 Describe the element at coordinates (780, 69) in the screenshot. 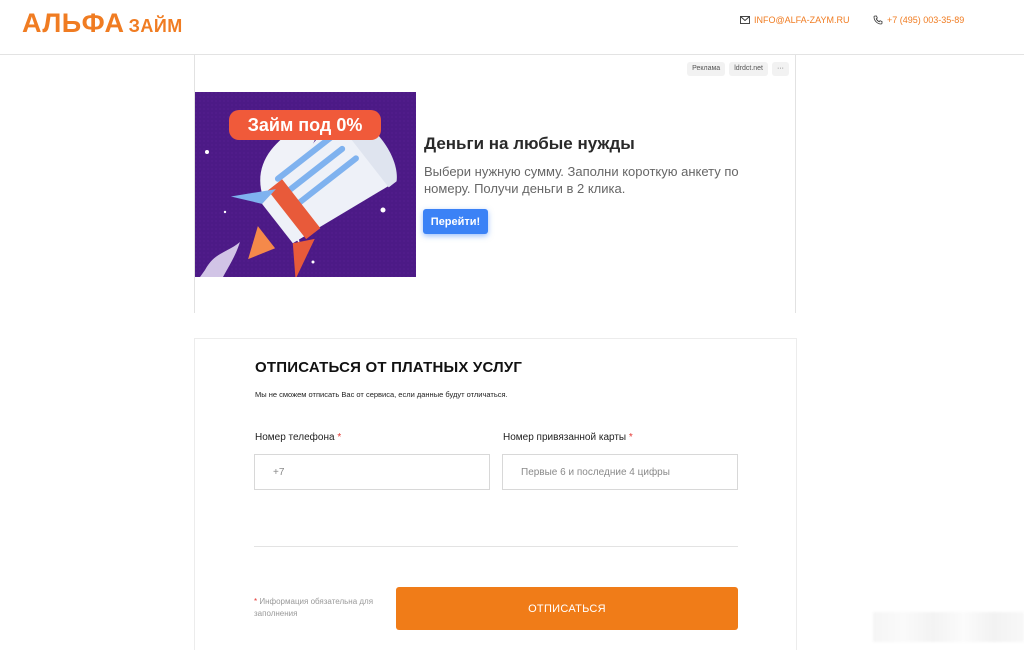

I see `ad-more-button: ···` at that location.